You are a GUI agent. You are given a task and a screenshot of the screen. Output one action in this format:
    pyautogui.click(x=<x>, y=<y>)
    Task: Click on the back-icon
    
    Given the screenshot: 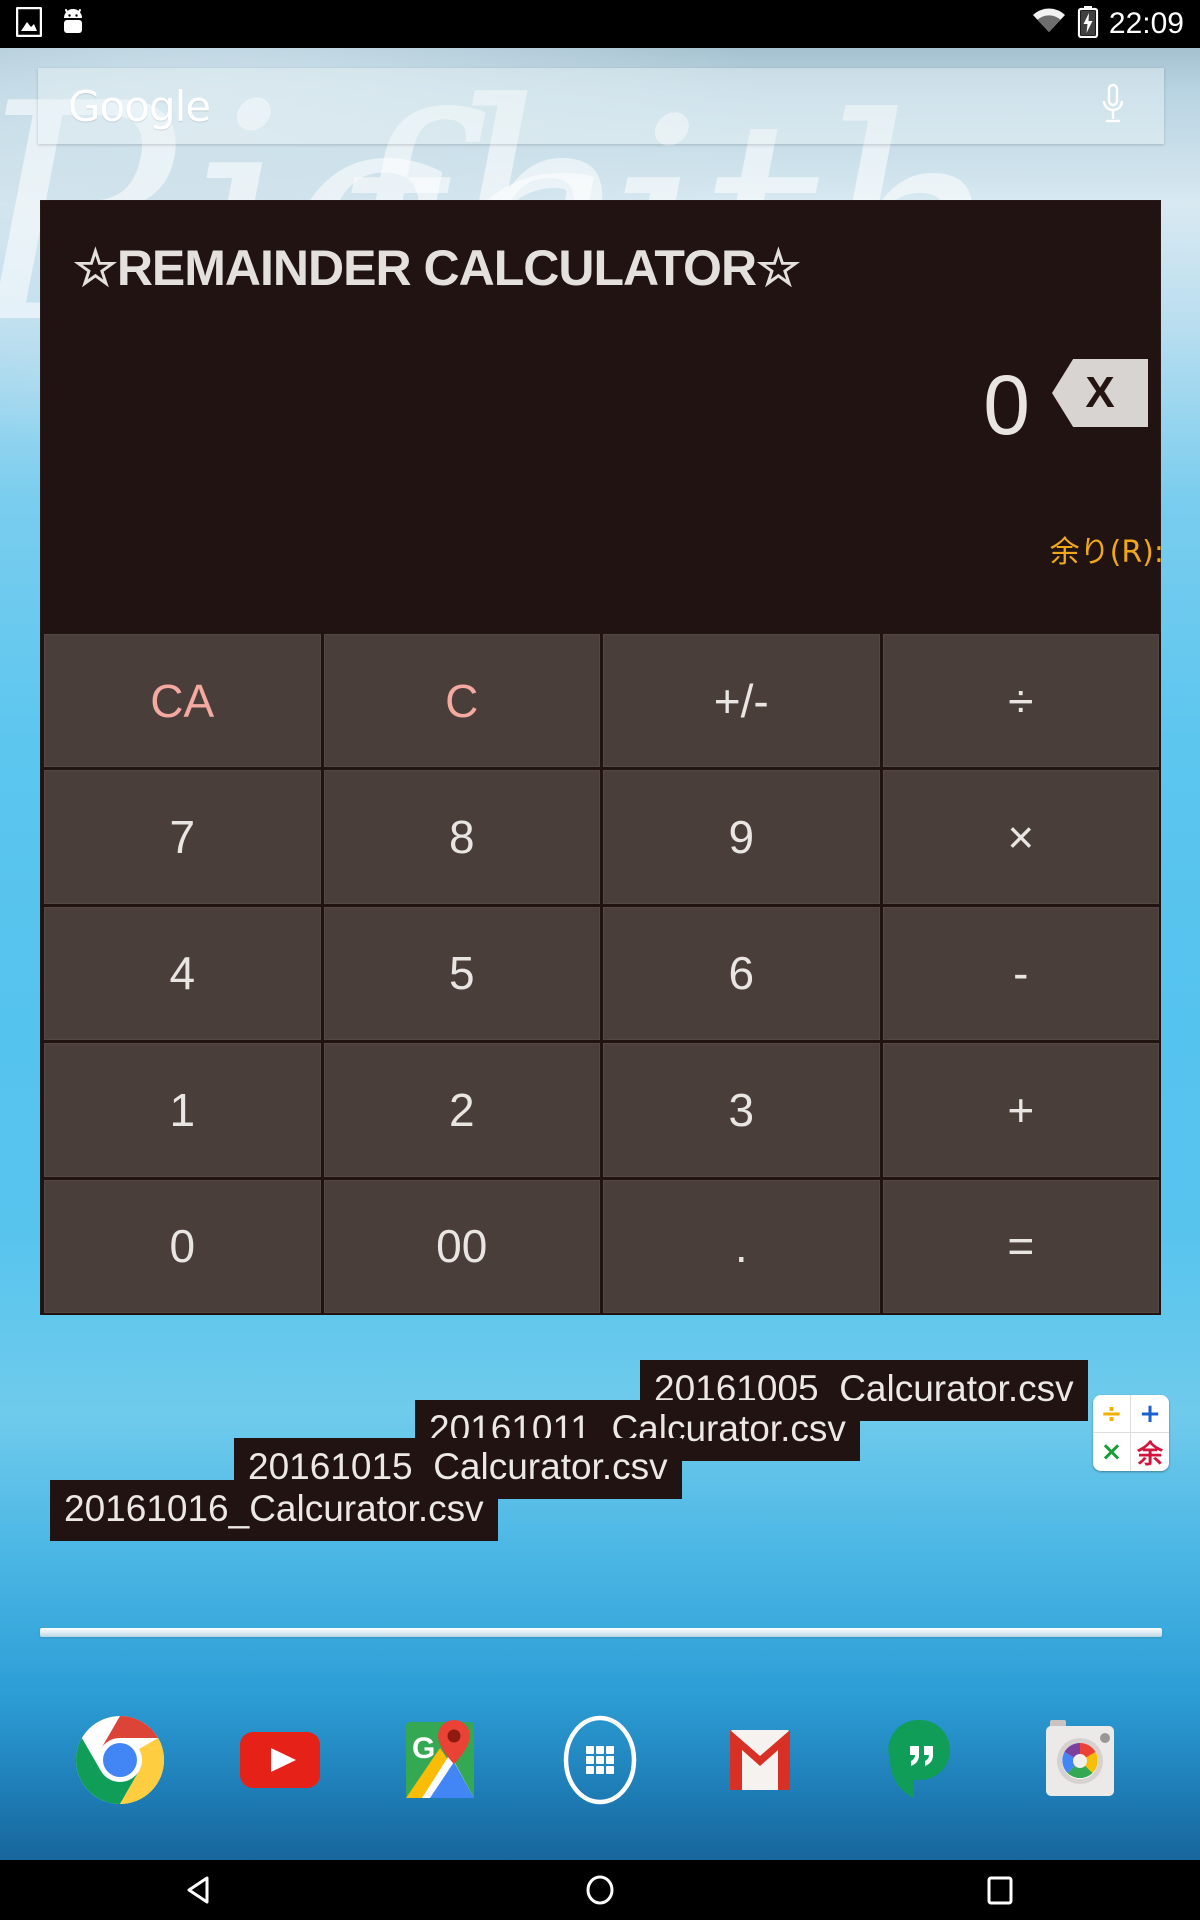 What is the action you would take?
    pyautogui.click(x=200, y=1890)
    